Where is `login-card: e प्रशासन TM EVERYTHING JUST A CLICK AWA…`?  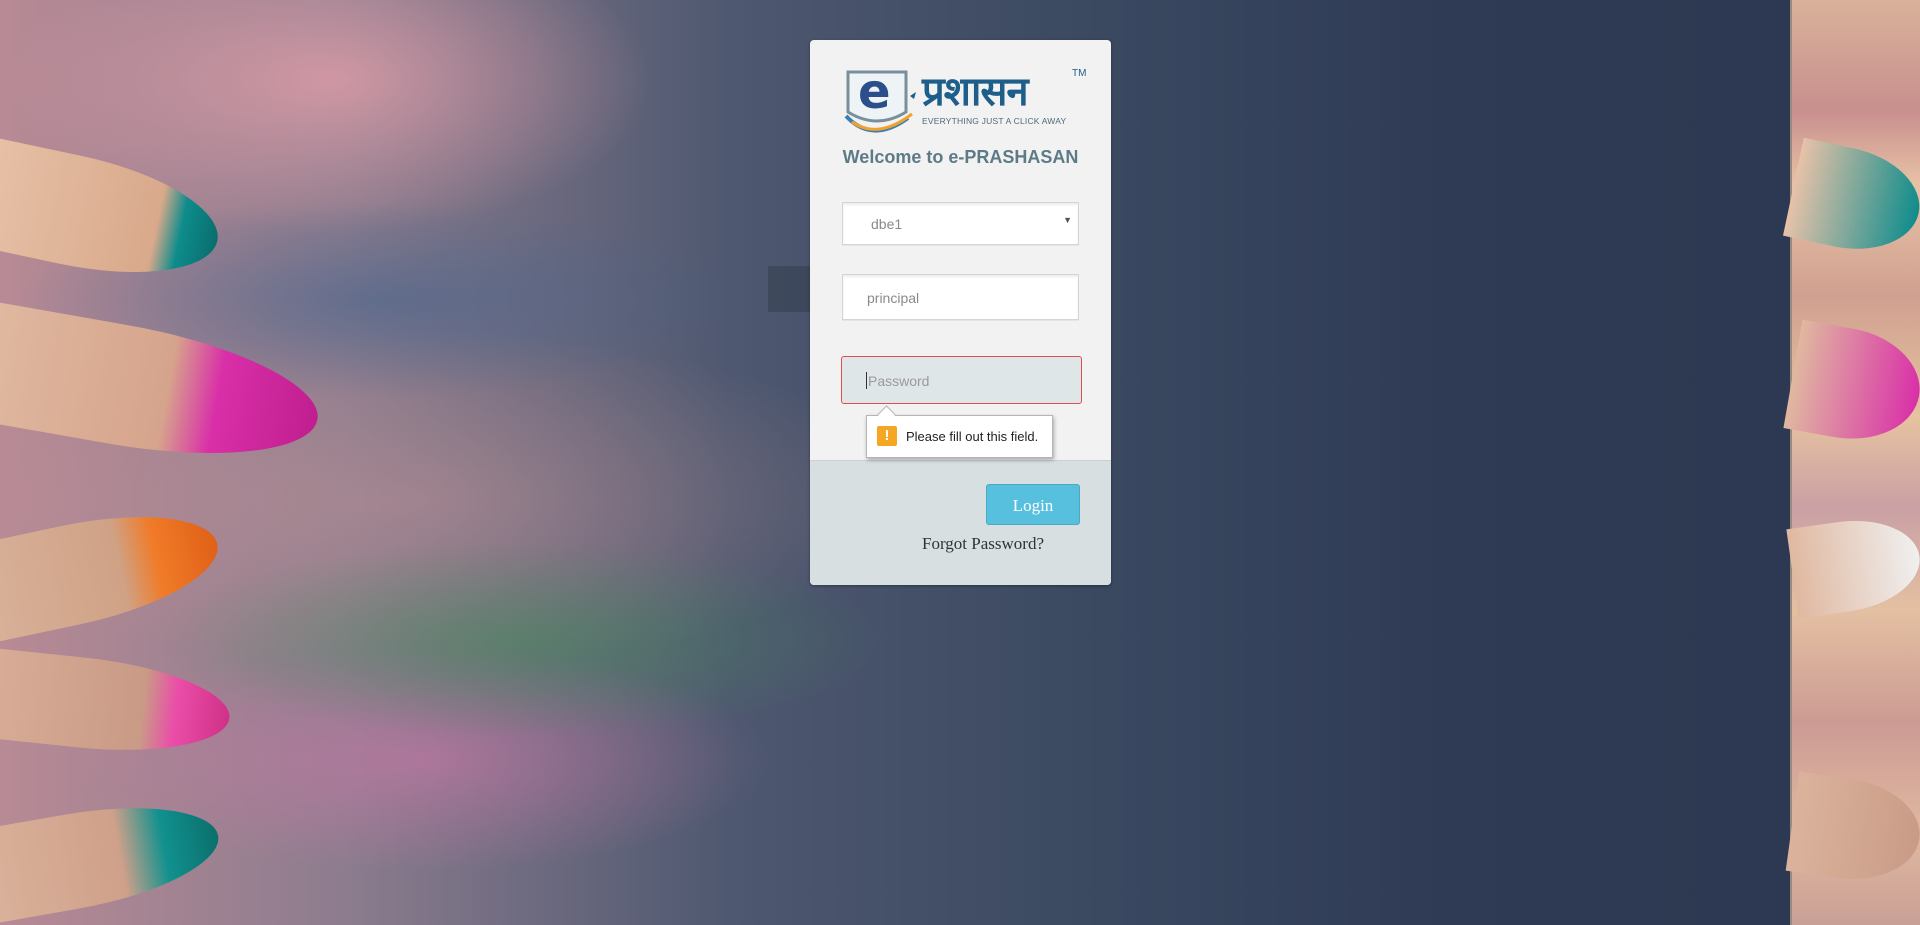
login-card: e प्रशासन TM EVERYTHING JUST A CLICK AWA… is located at coordinates (960, 312).